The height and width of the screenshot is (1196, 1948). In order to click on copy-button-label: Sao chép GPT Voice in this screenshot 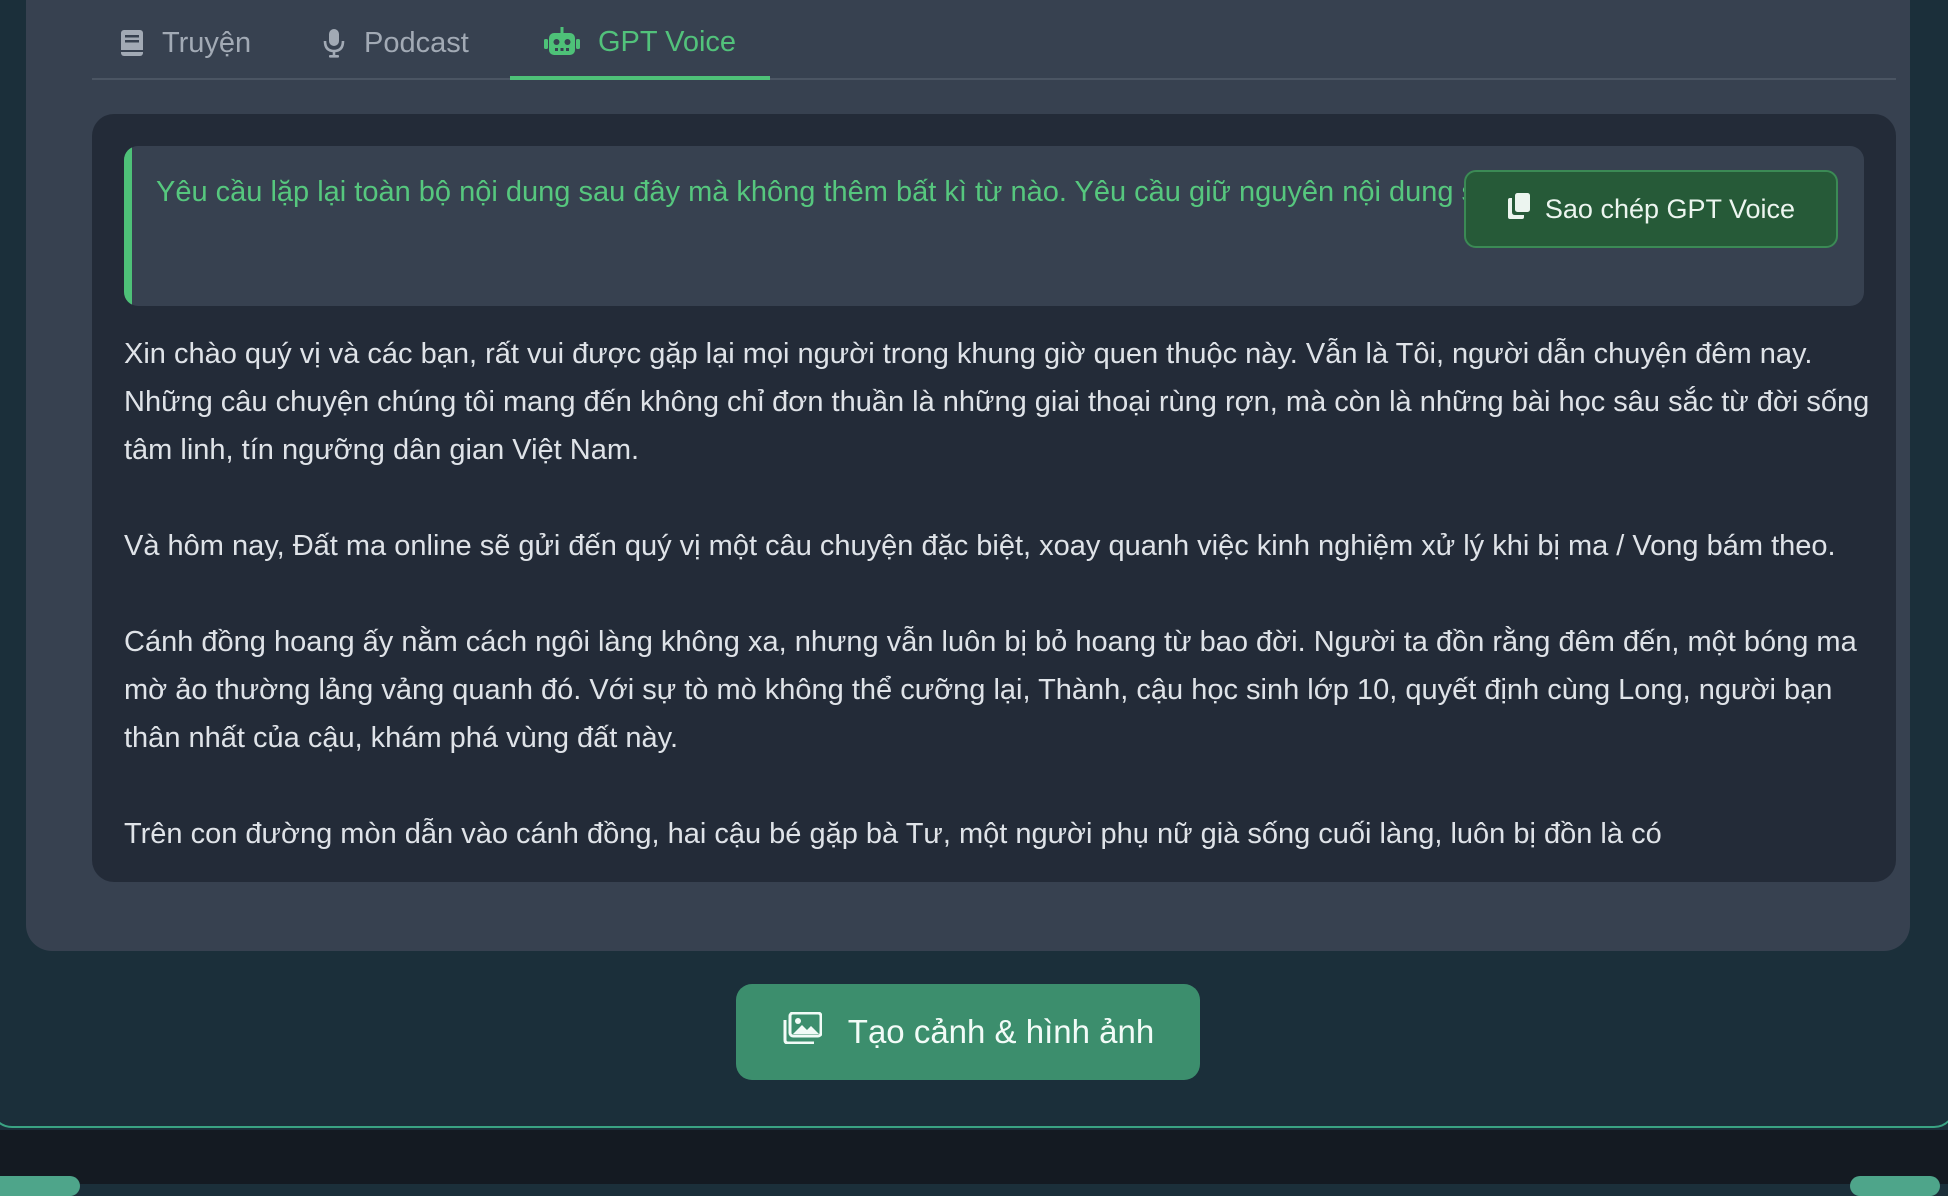, I will do `click(1670, 208)`.